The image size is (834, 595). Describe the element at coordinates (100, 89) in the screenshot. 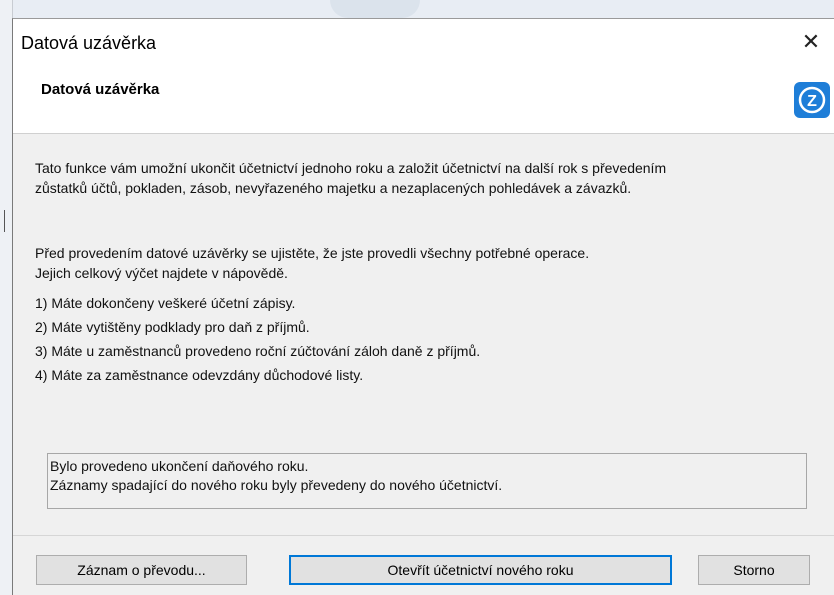

I see `header-title: Datová uzávěrka` at that location.